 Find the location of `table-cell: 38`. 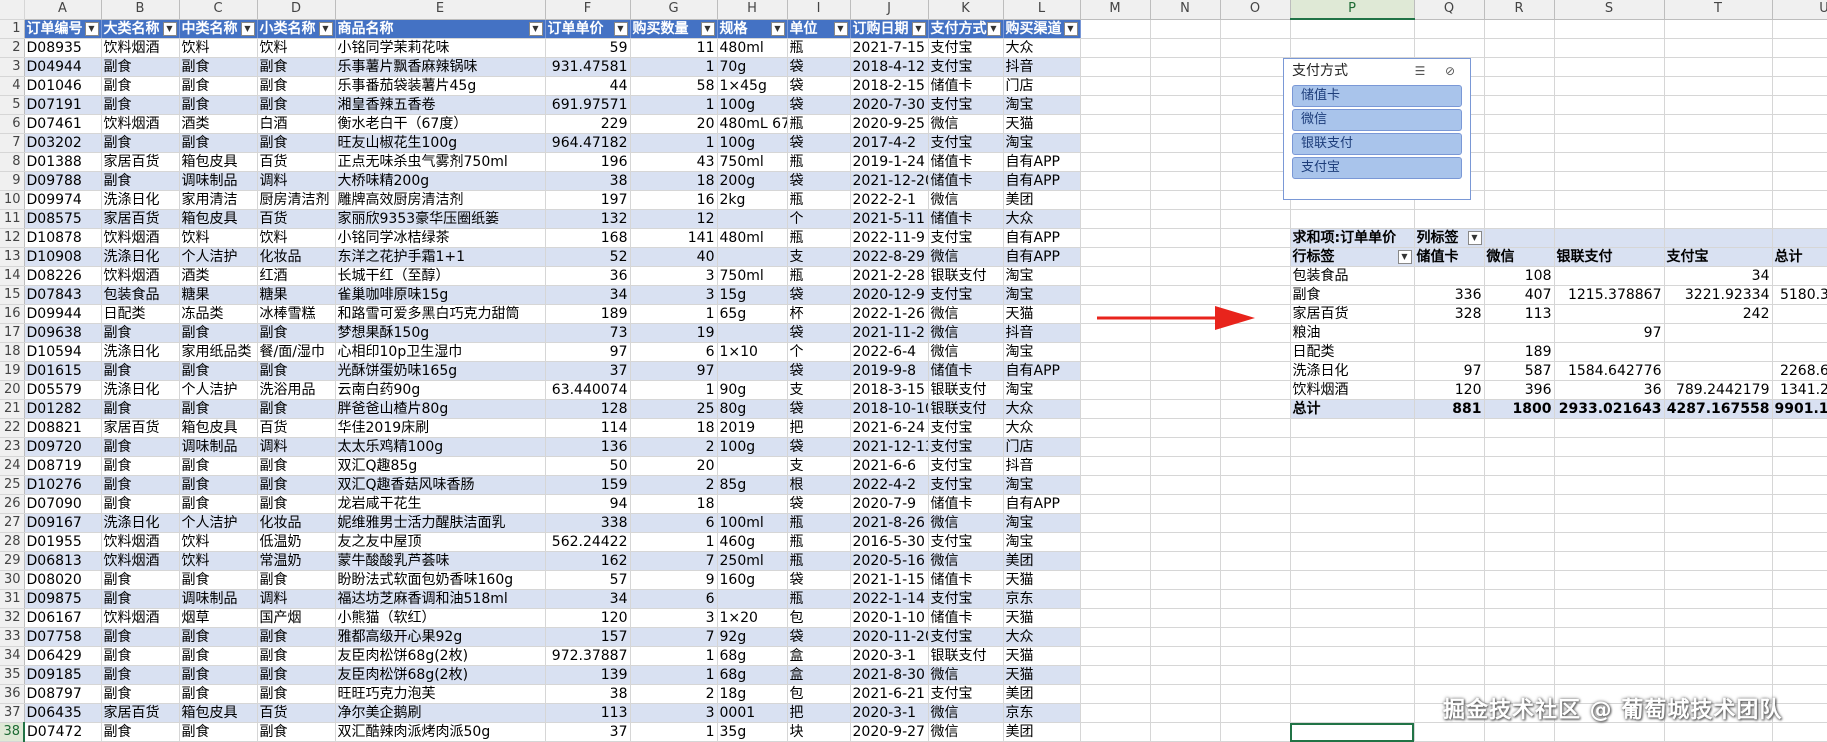

table-cell: 38 is located at coordinates (588, 694).